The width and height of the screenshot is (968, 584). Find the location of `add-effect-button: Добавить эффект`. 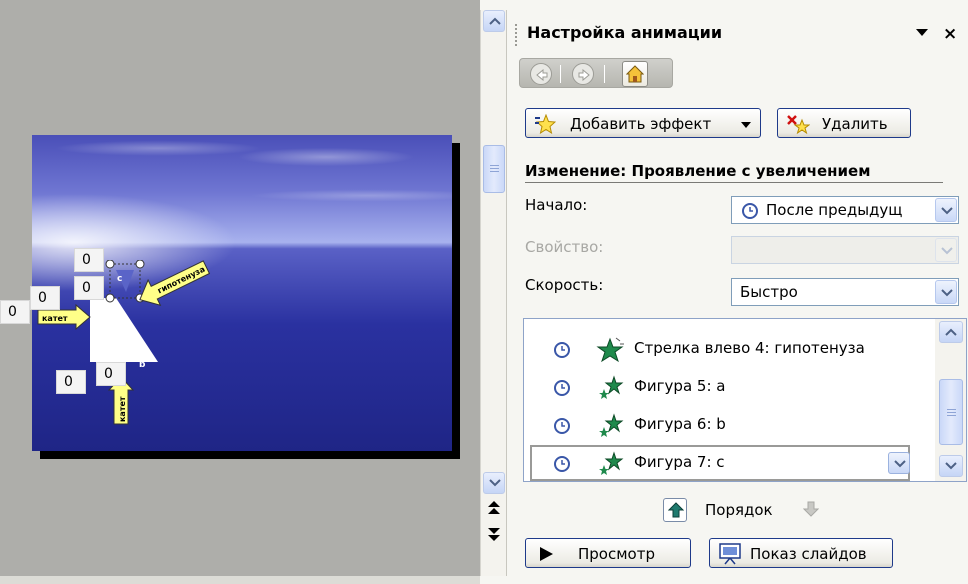

add-effect-button: Добавить эффект is located at coordinates (643, 123).